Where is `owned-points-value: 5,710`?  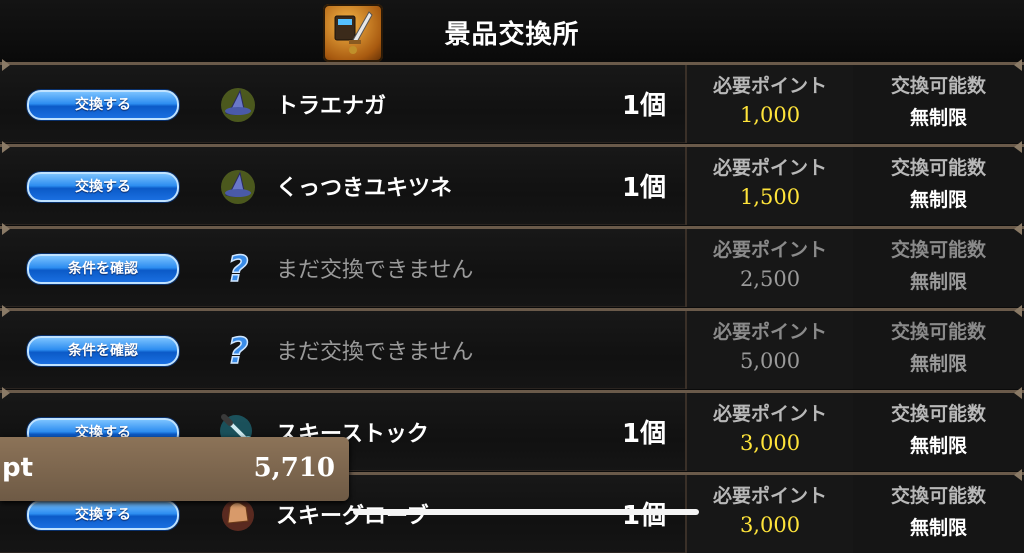
owned-points-value: 5,710 is located at coordinates (294, 468).